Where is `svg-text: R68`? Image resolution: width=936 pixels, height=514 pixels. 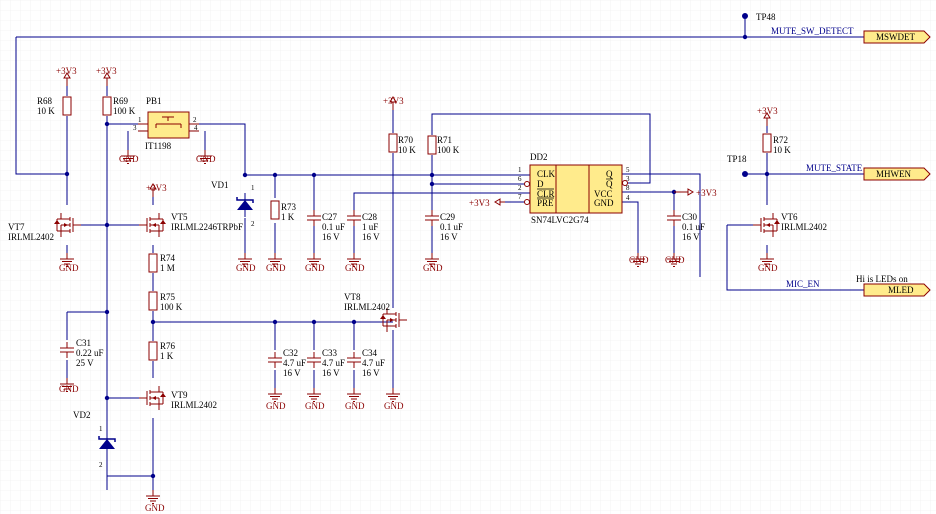
svg-text: R68 is located at coordinates (45, 101).